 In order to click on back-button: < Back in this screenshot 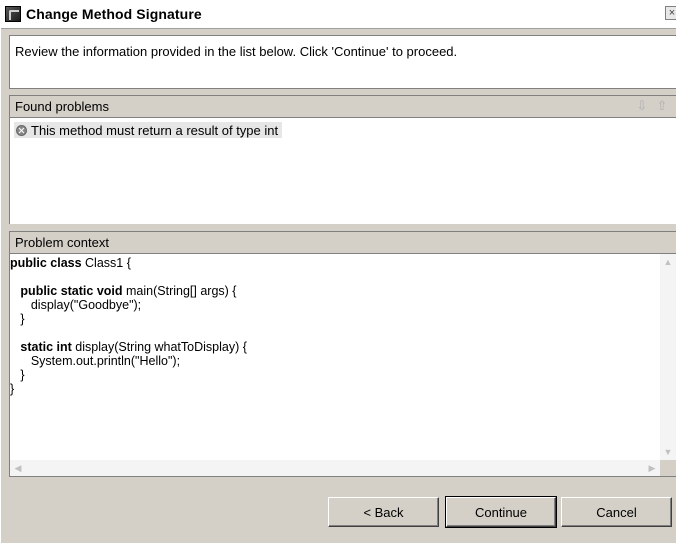, I will do `click(383, 512)`.